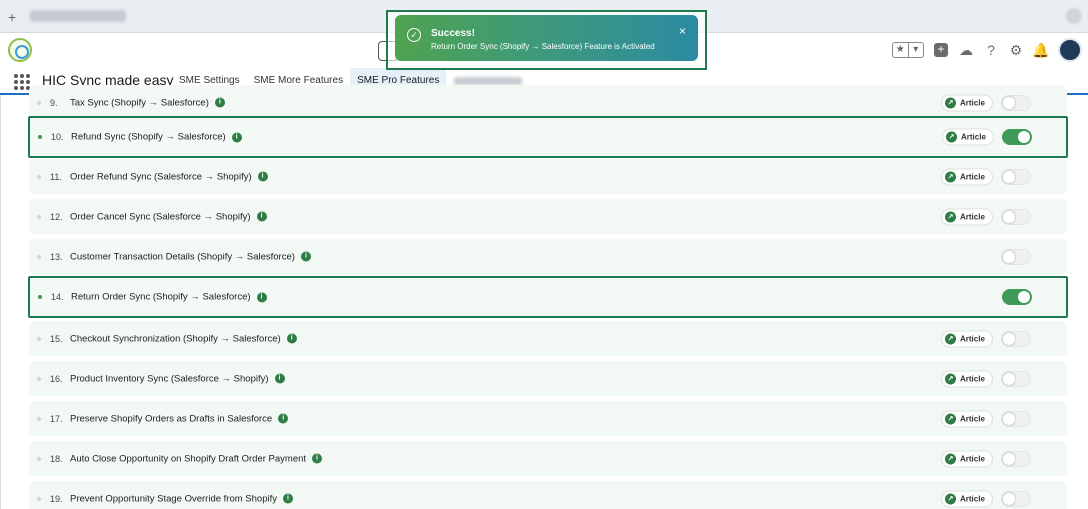 This screenshot has height=509, width=1088. I want to click on browser-tab-blurred, so click(78, 16).